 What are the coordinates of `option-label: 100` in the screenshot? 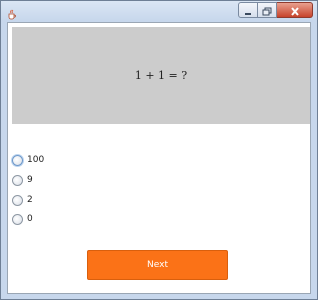 It's located at (36, 160).